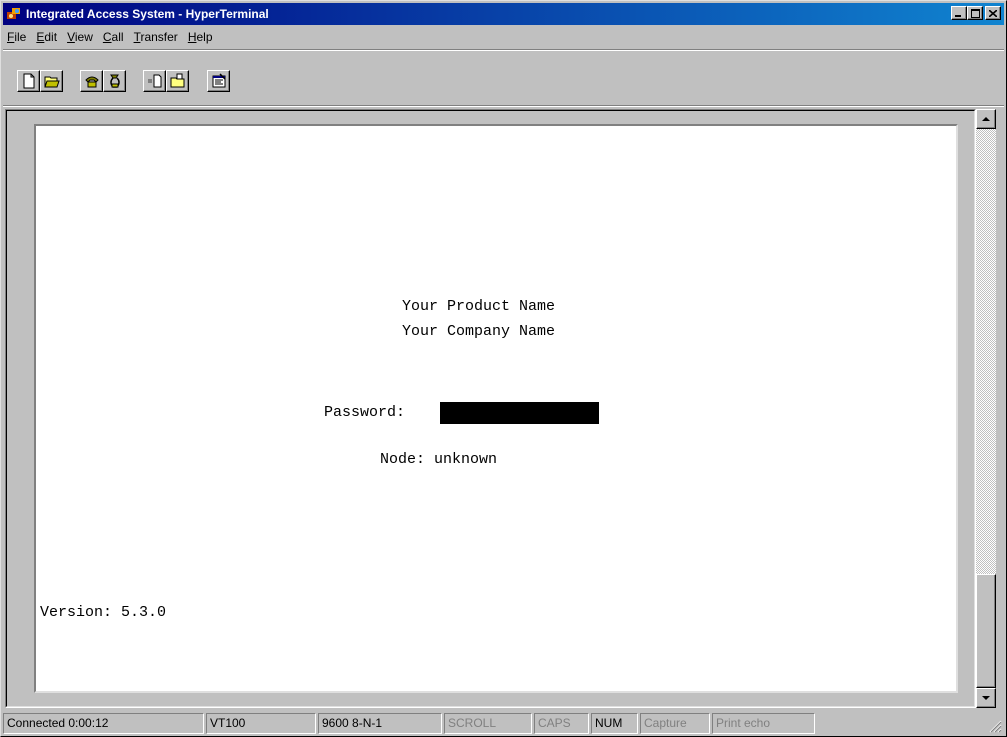  I want to click on password-label: Password:, so click(365, 412).